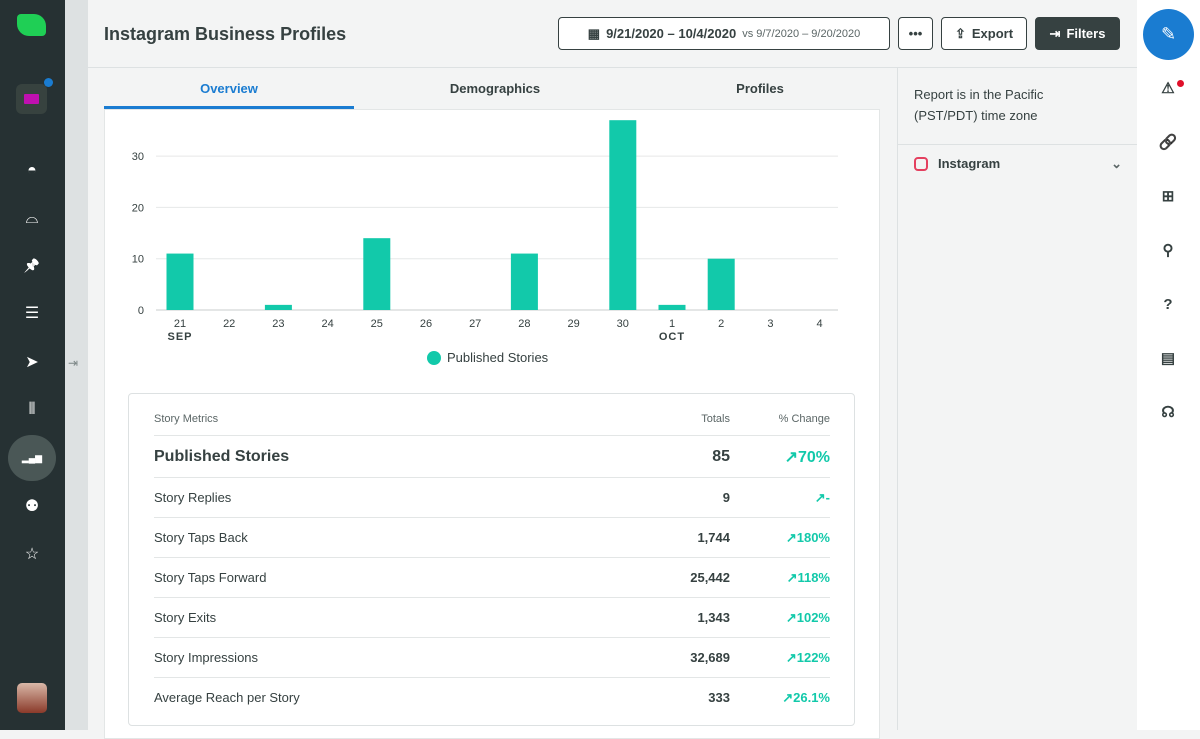 The height and width of the screenshot is (739, 1200). What do you see at coordinates (32, 507) in the screenshot?
I see `bot-icon: ⚉` at bounding box center [32, 507].